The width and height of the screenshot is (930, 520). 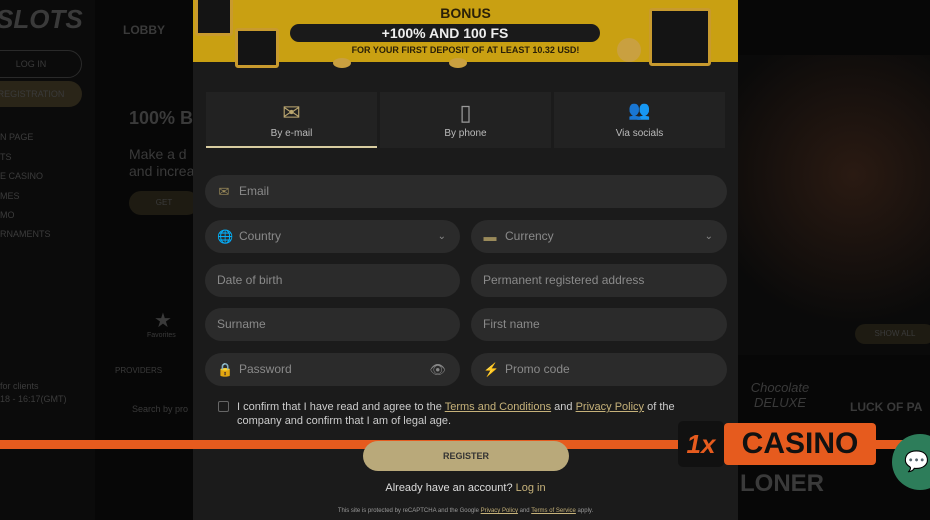 I want to click on email-field: ✉ Email, so click(x=466, y=191).